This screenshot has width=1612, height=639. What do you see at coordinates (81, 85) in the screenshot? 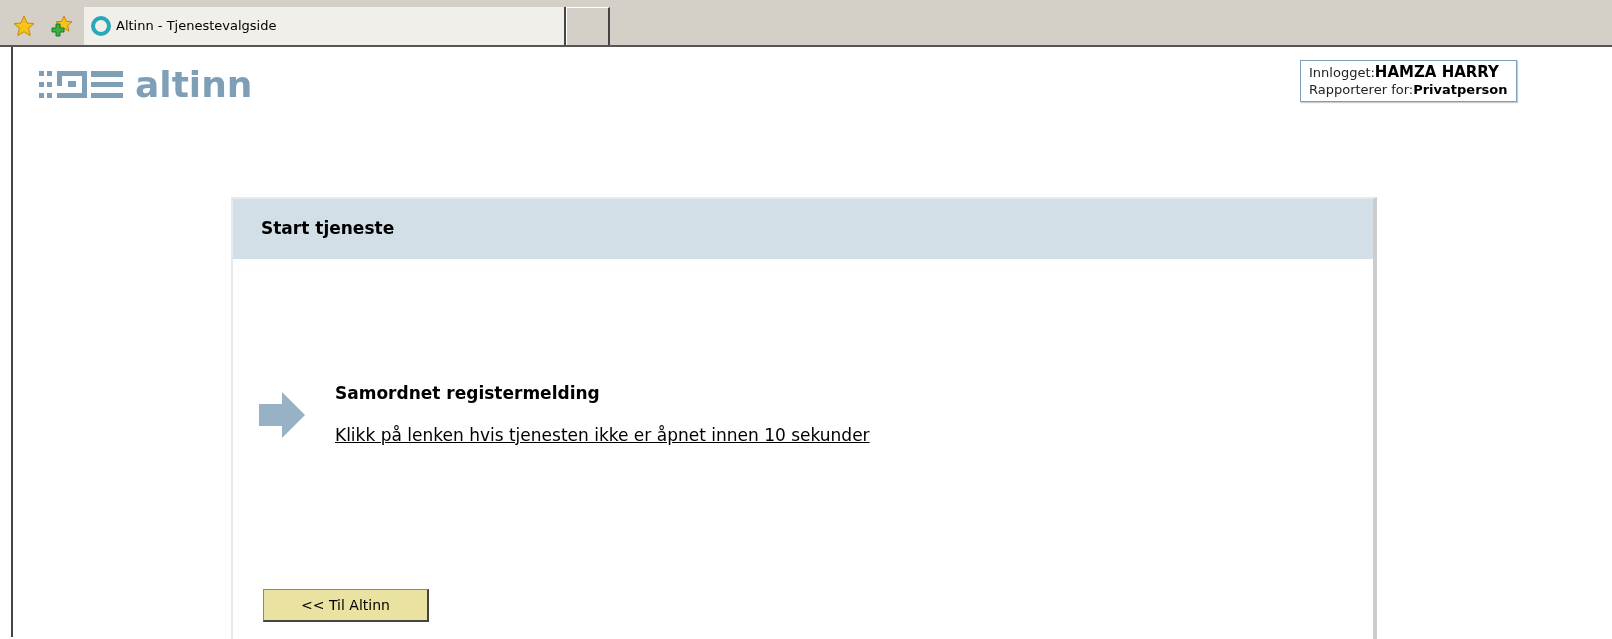
I see `logo-icon` at bounding box center [81, 85].